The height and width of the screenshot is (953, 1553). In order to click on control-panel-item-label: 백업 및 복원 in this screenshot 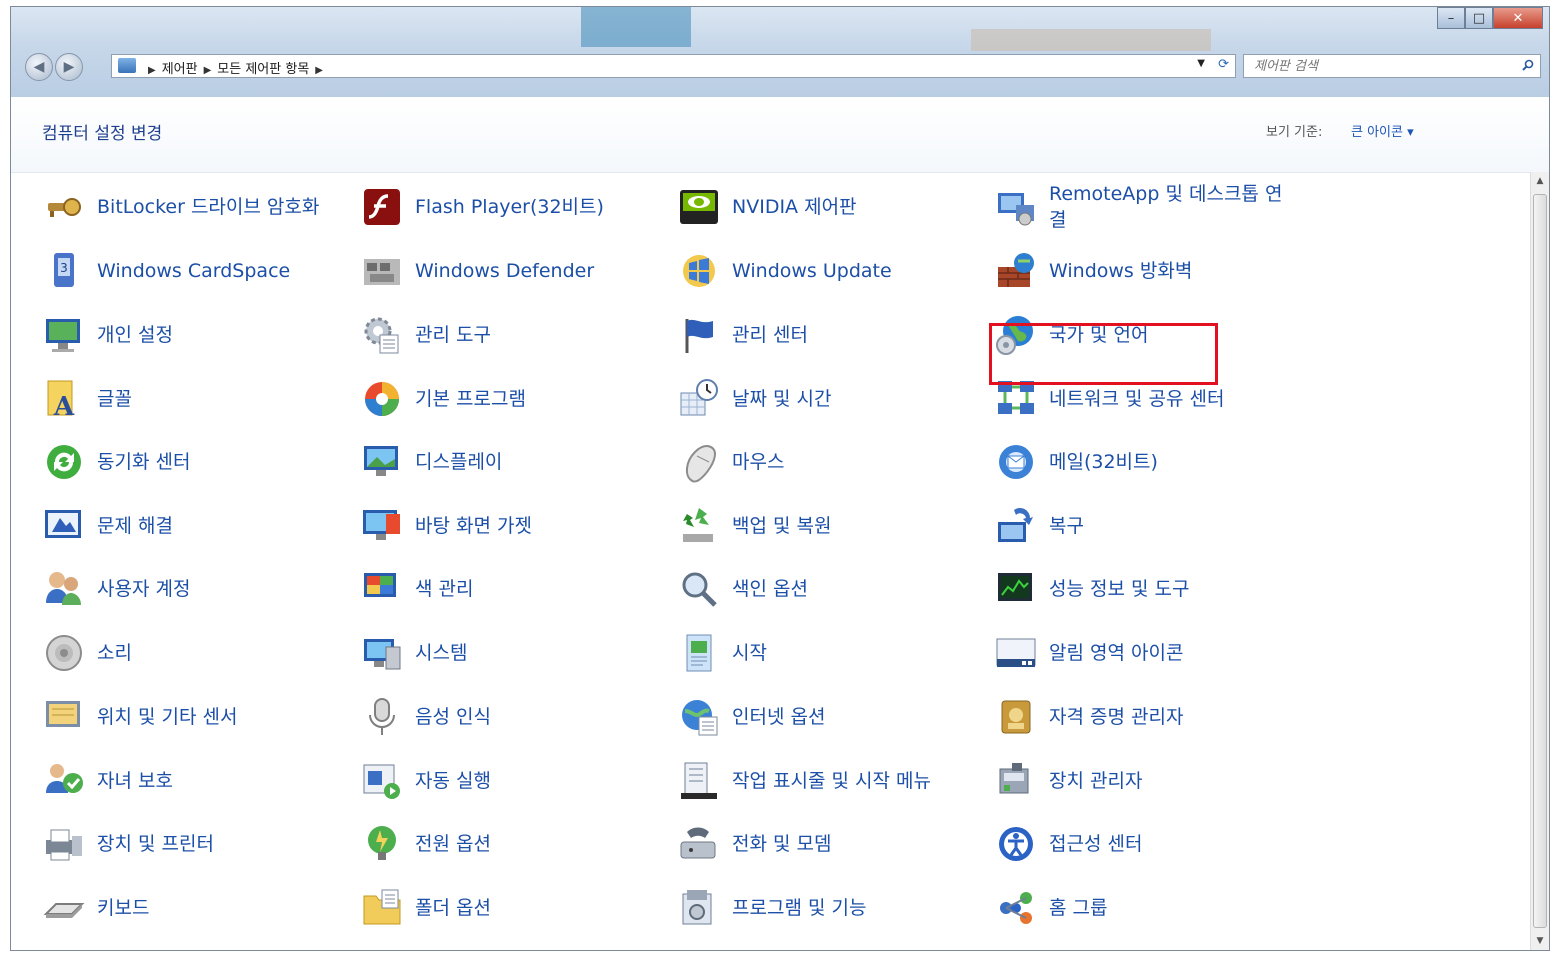, I will do `click(782, 526)`.